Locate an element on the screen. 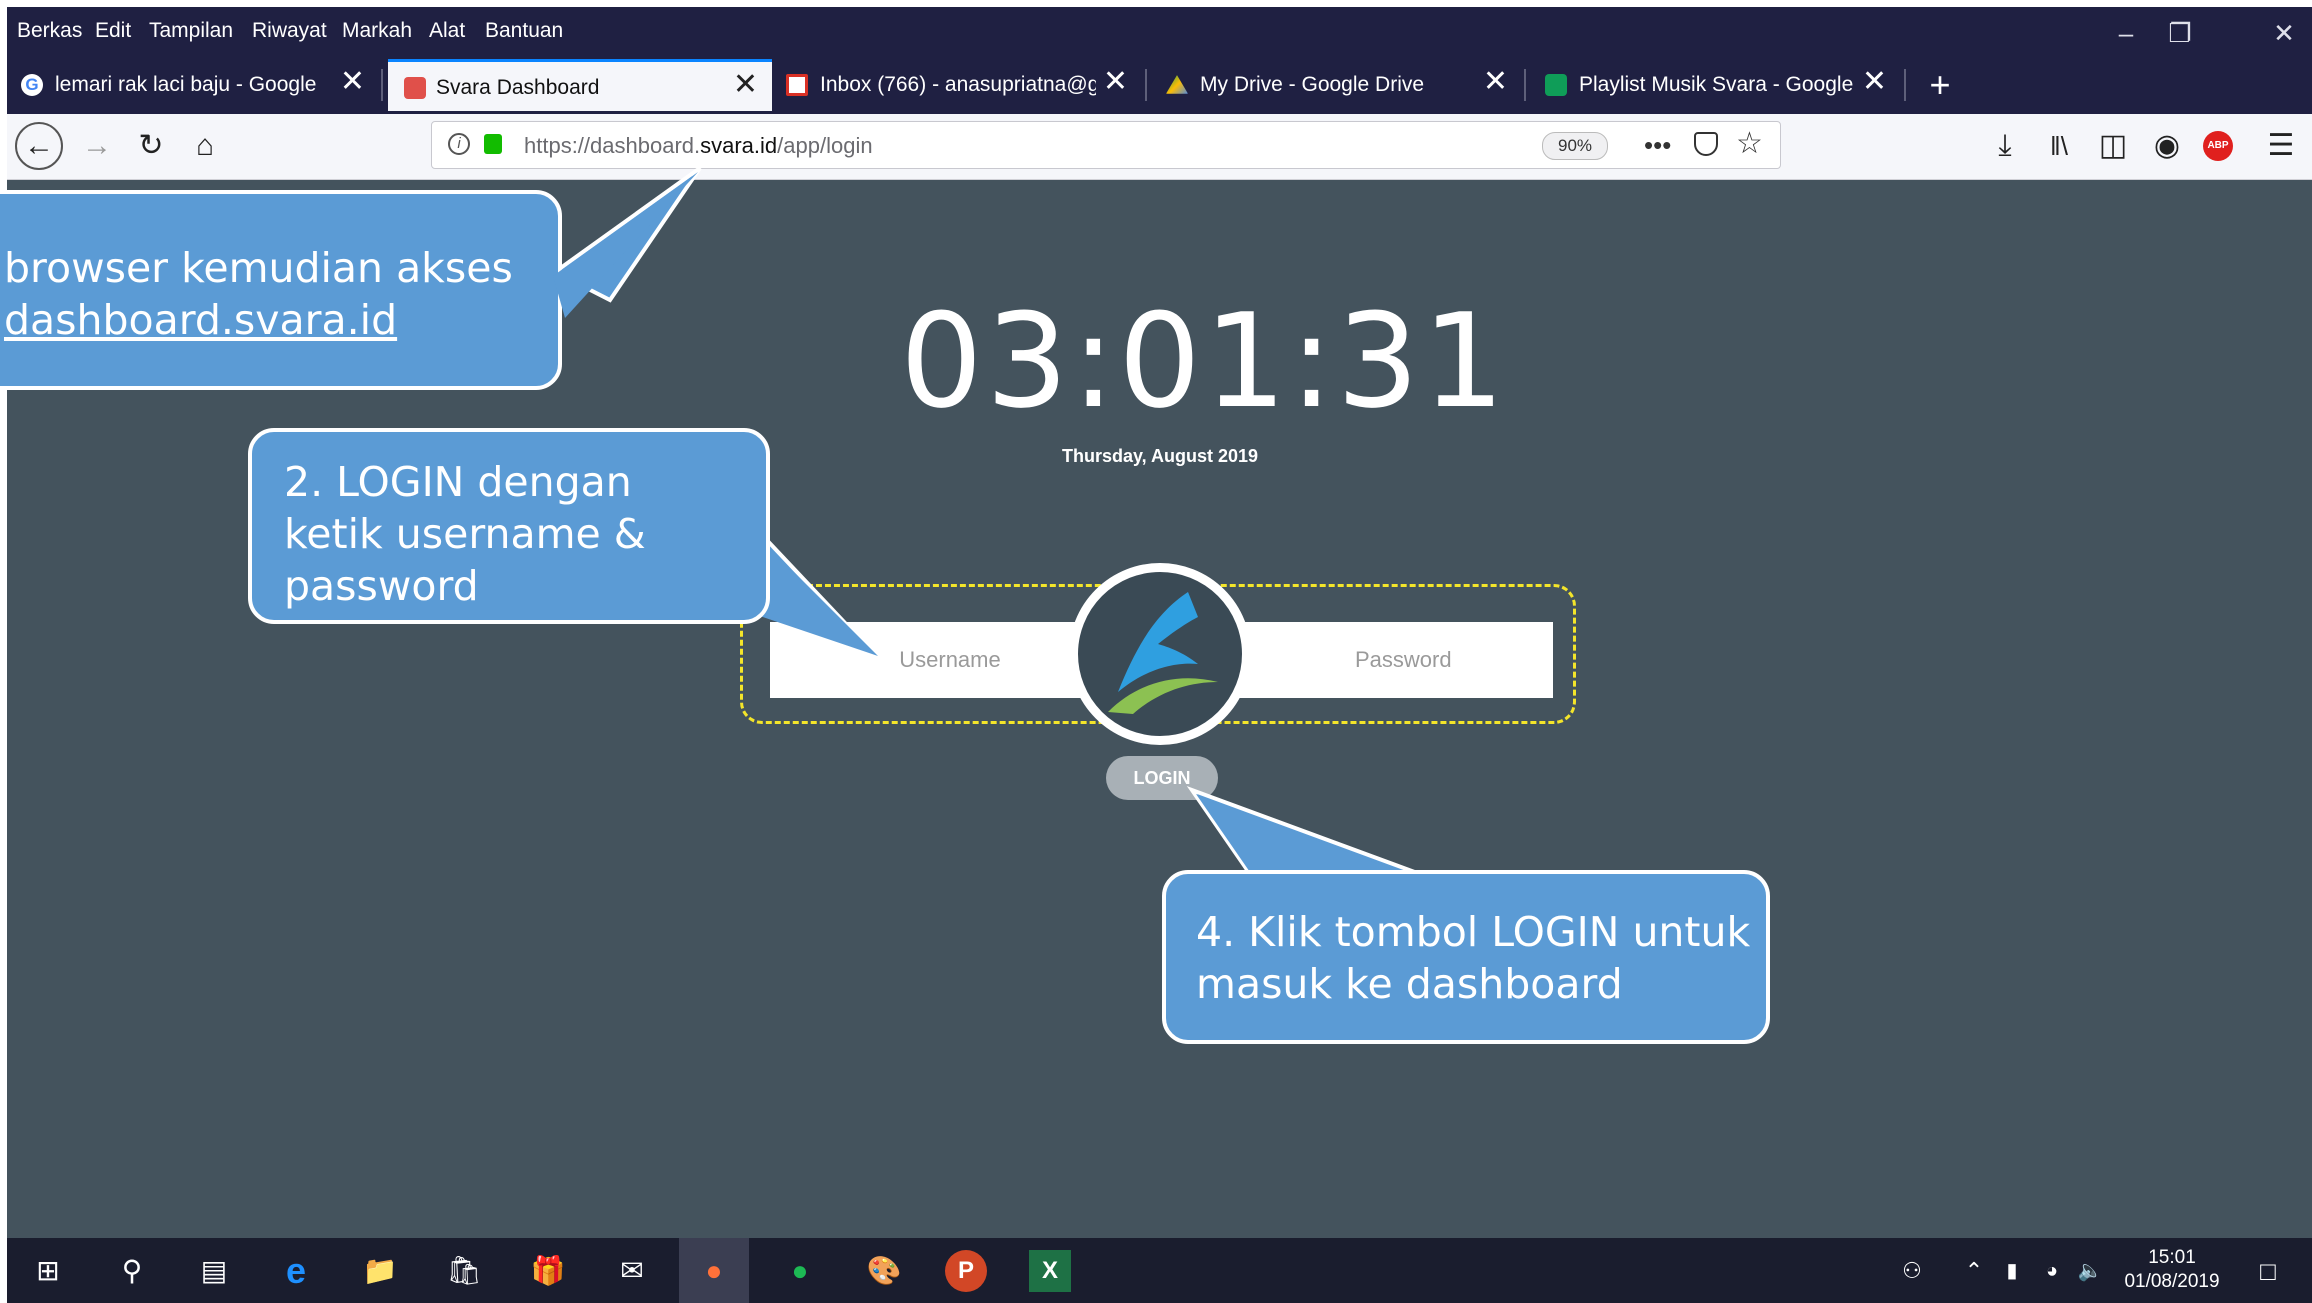  firefox-icon: ● is located at coordinates (714, 1270).